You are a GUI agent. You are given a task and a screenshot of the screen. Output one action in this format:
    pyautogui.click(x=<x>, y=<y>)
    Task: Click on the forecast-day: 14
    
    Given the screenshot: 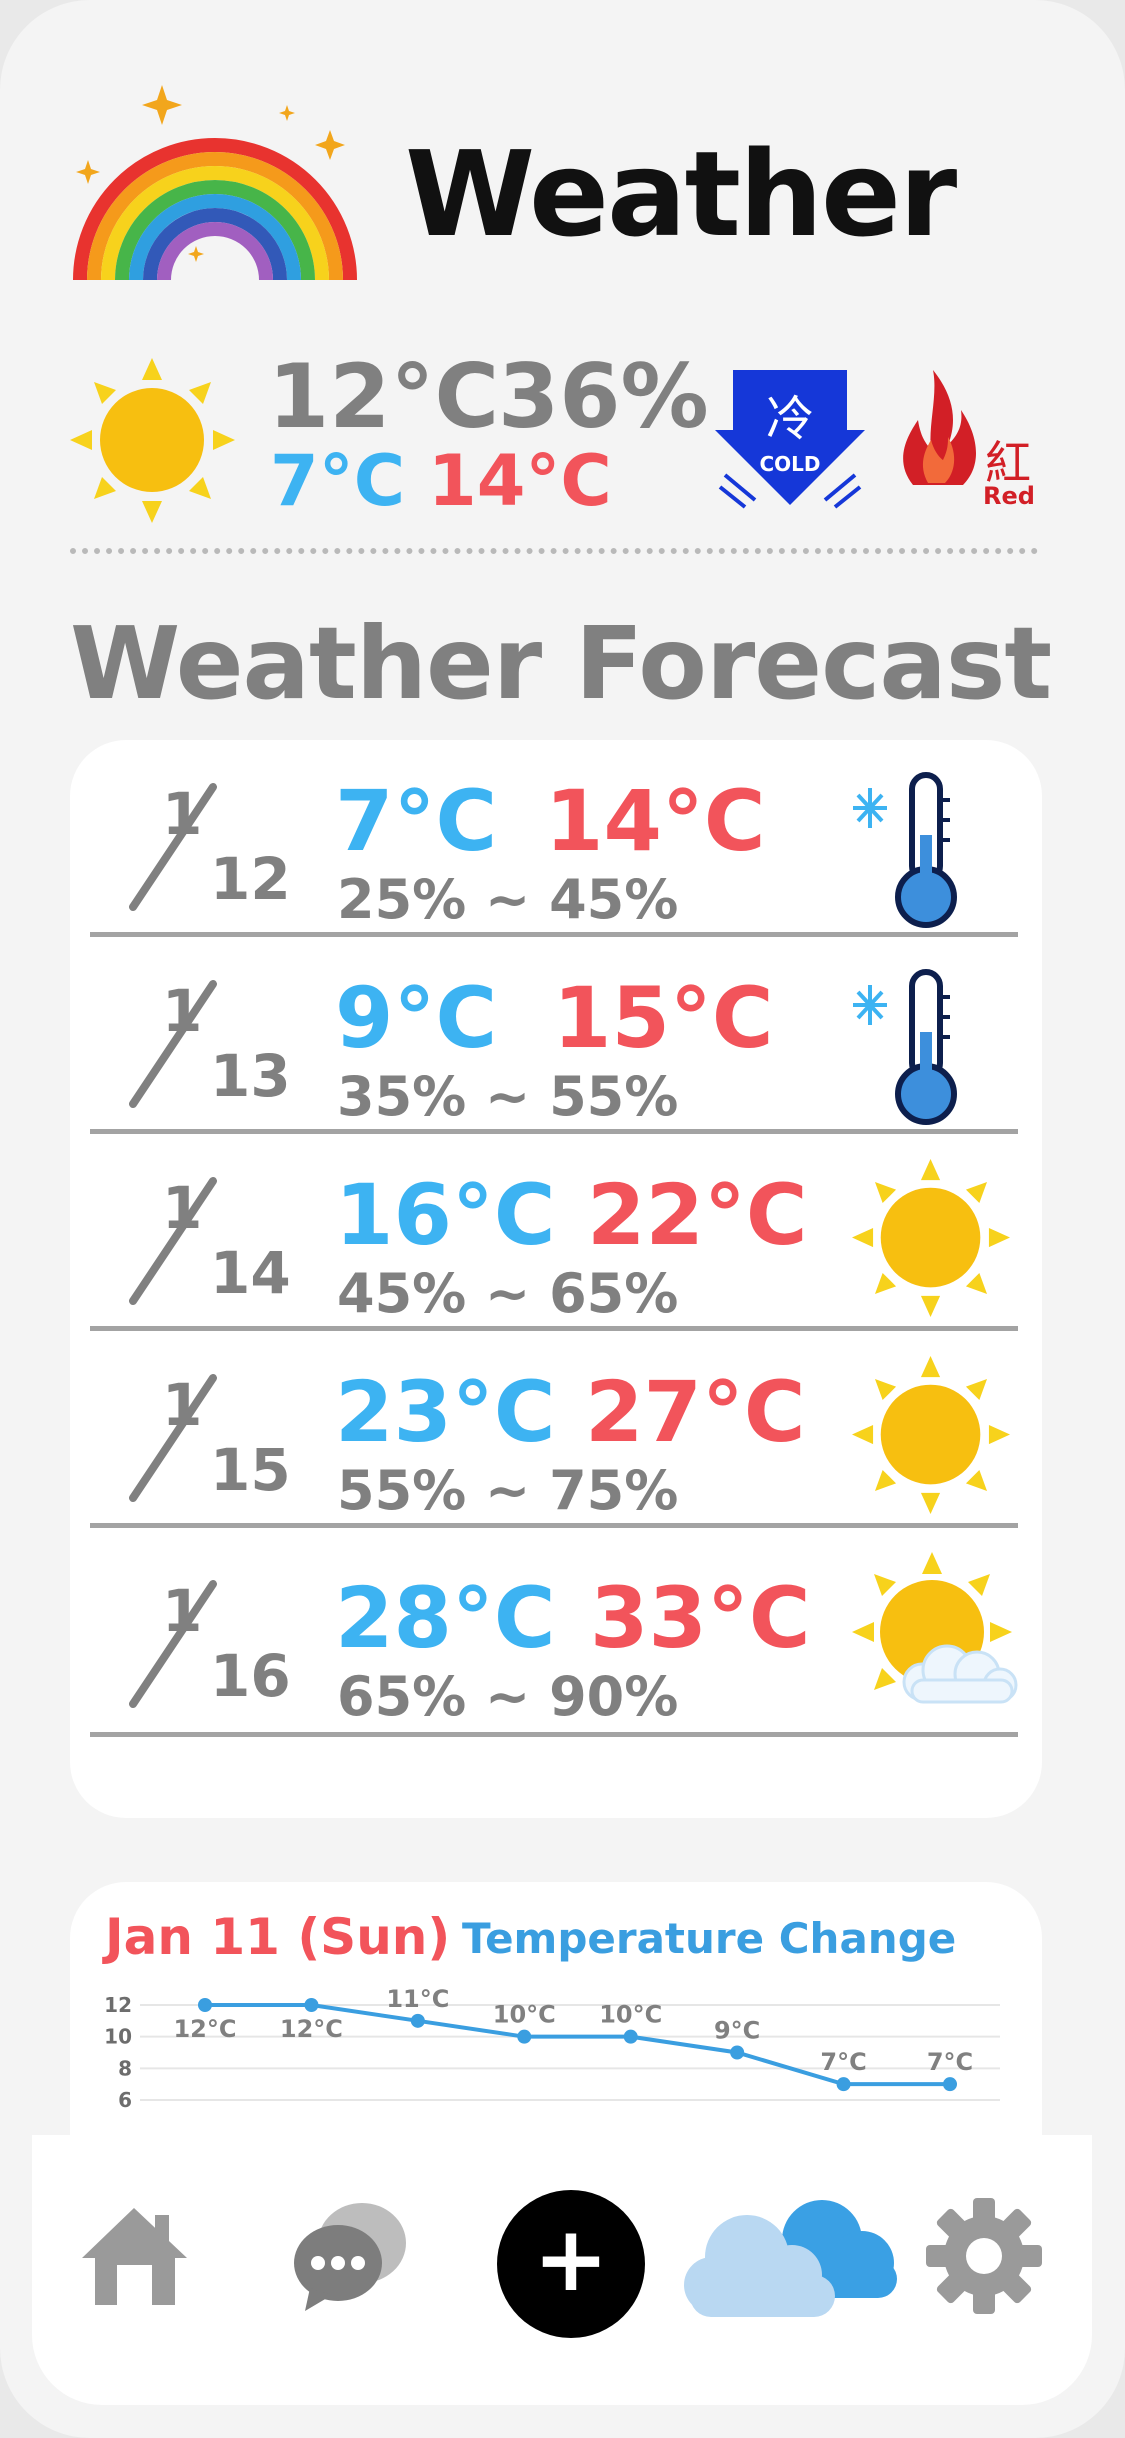 What is the action you would take?
    pyautogui.click(x=250, y=1273)
    